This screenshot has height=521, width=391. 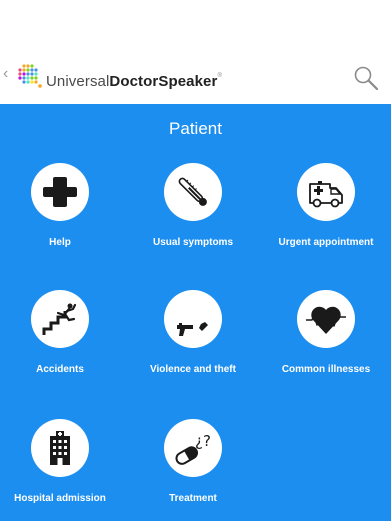 I want to click on tile-help: Help, so click(x=60, y=213).